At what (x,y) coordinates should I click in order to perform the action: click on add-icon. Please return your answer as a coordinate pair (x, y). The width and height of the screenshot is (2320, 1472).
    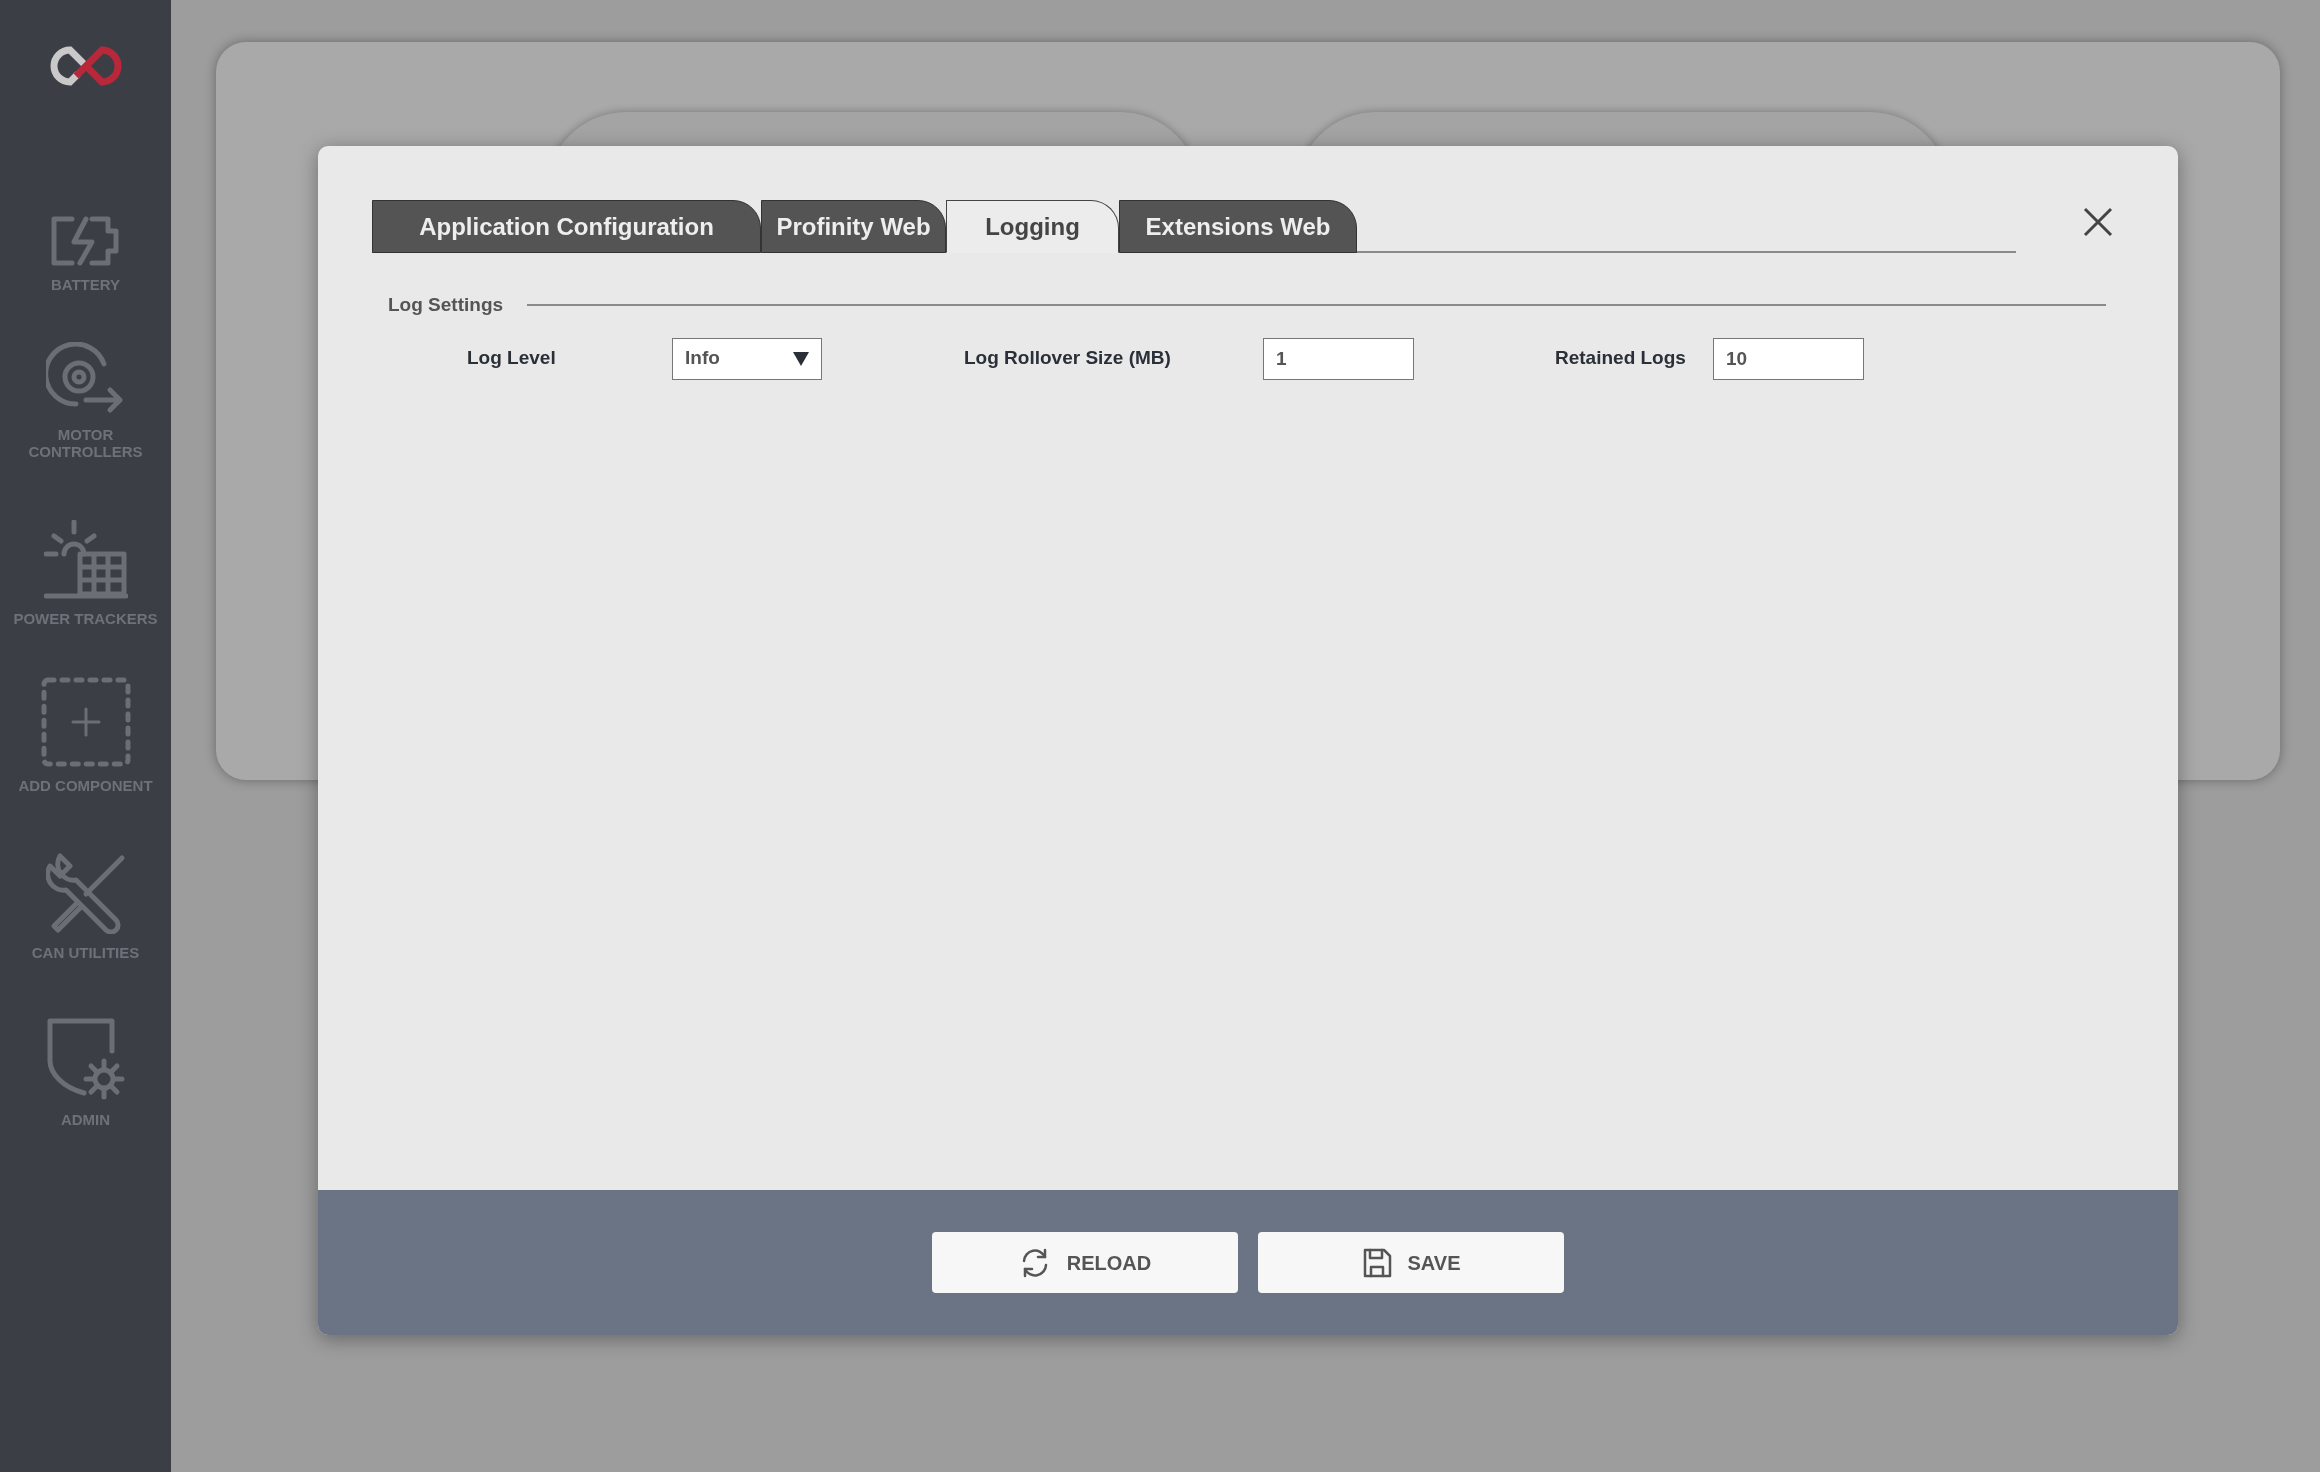
    Looking at the image, I should click on (85, 722).